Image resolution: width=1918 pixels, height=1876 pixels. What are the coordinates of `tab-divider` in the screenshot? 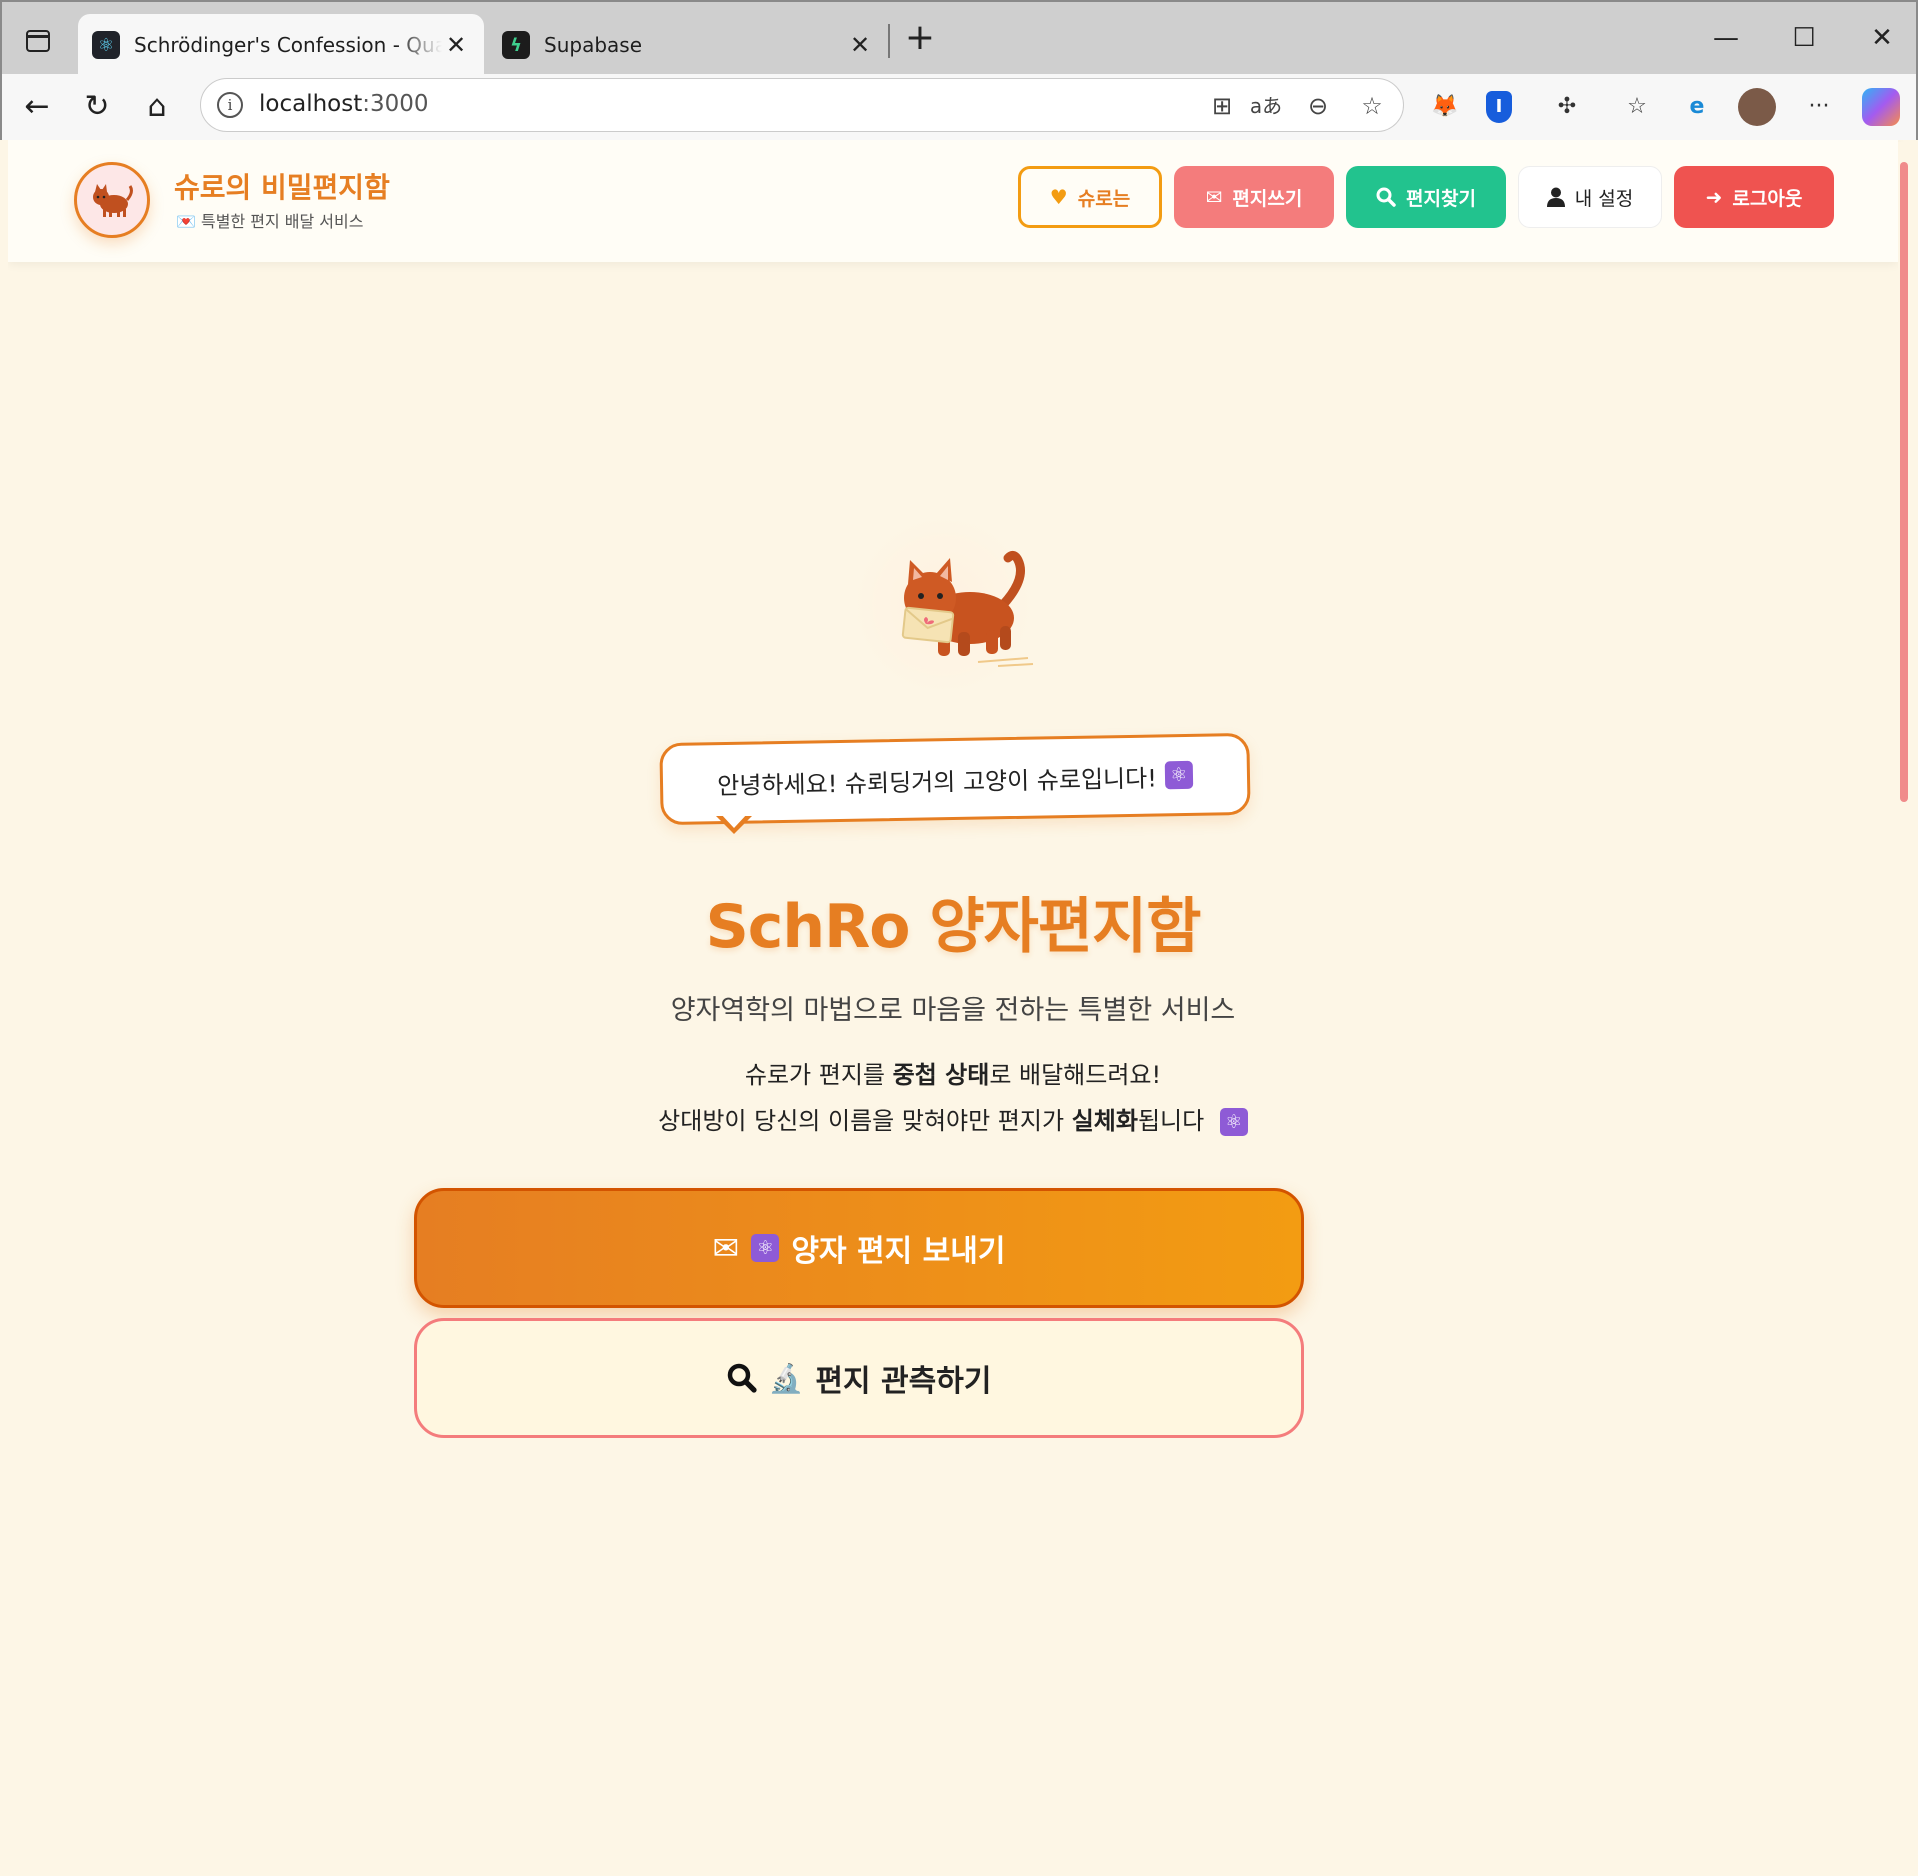 It's located at (889, 41).